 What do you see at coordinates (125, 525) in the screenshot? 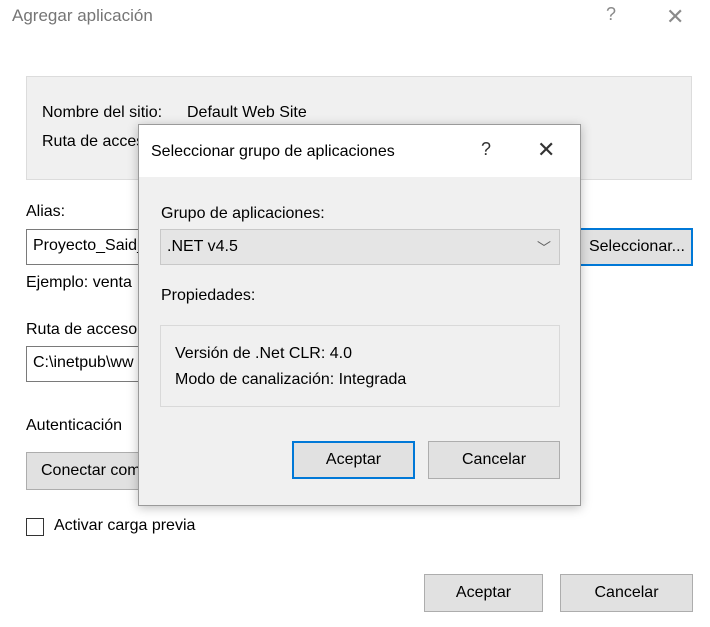
I see `preload-label: Activar carga previa` at bounding box center [125, 525].